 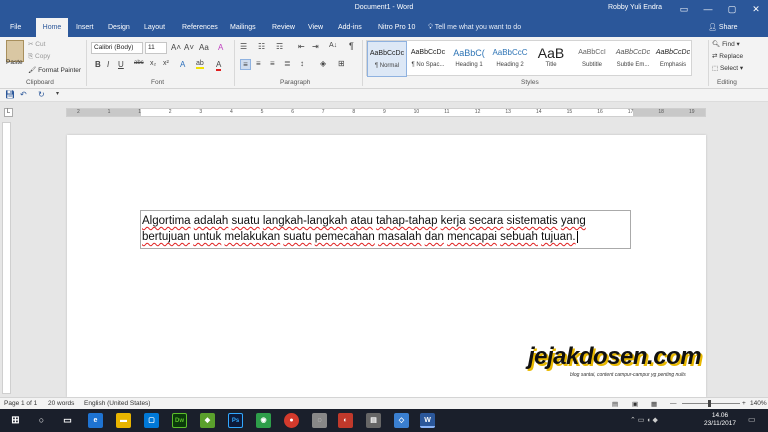 I want to click on clear-formatting-button: A, so click(x=220, y=47).